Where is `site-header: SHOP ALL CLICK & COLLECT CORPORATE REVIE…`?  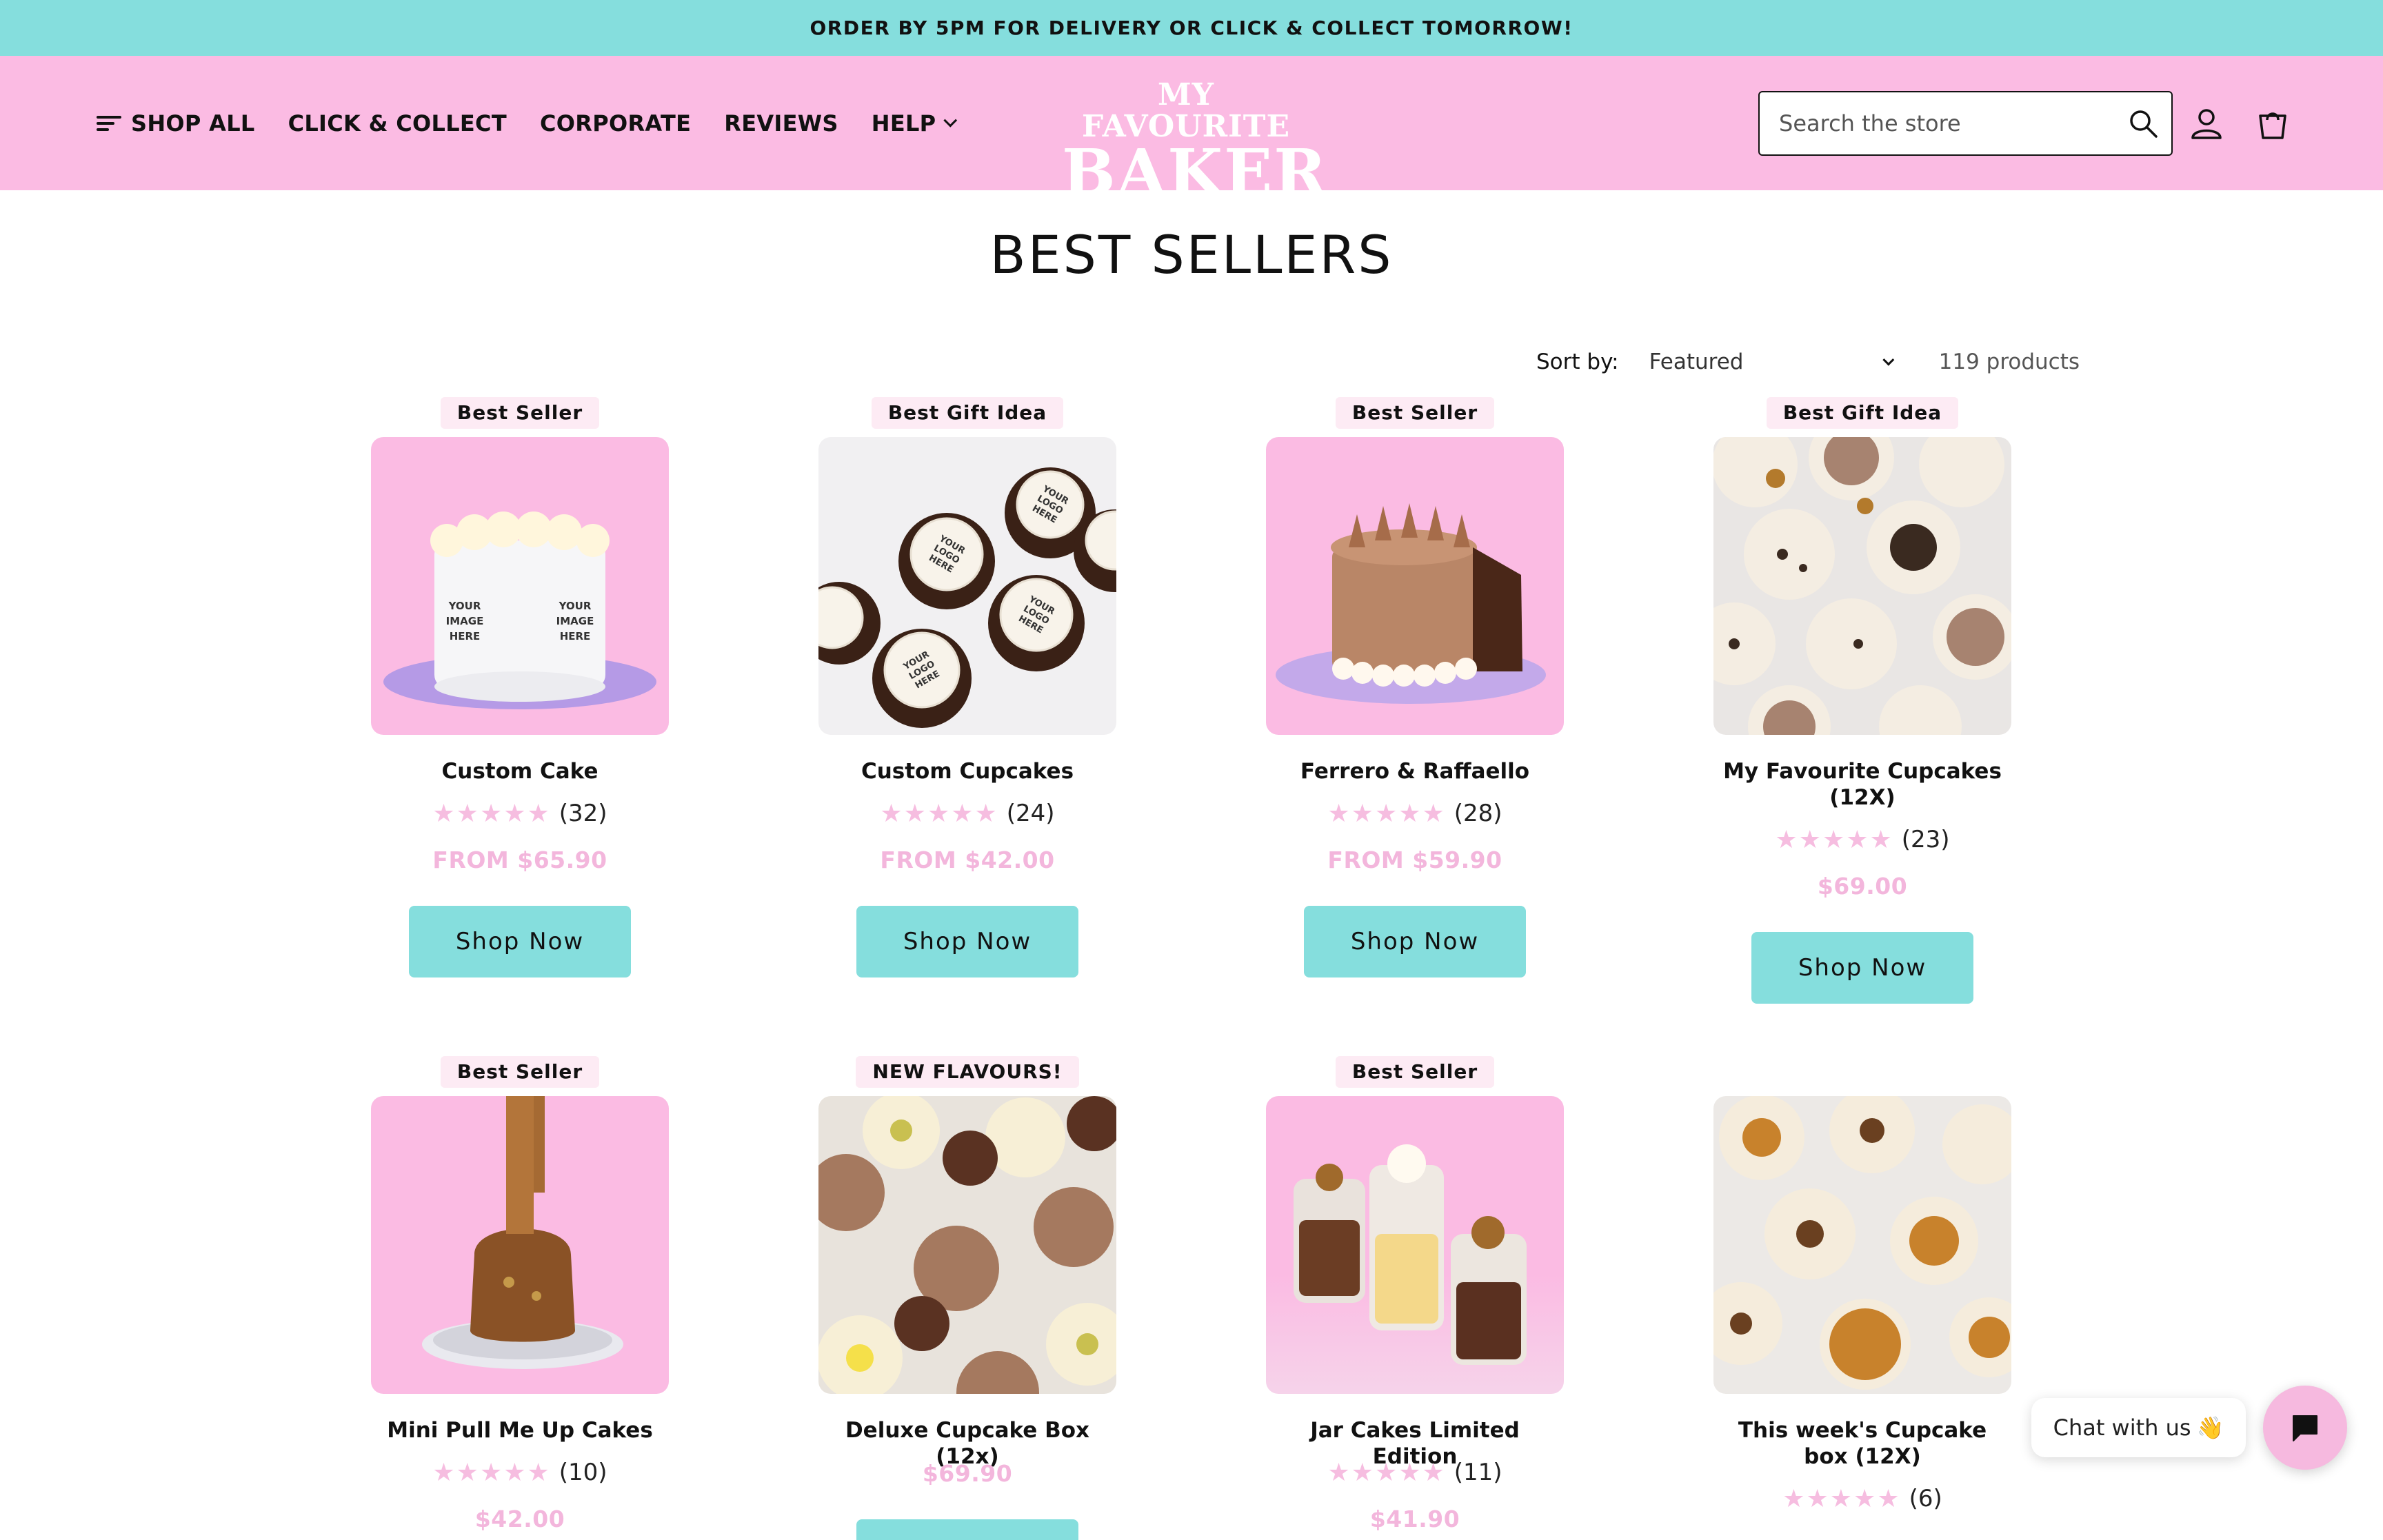
site-header: SHOP ALL CLICK & COLLECT CORPORATE REVIE… is located at coordinates (1191, 131).